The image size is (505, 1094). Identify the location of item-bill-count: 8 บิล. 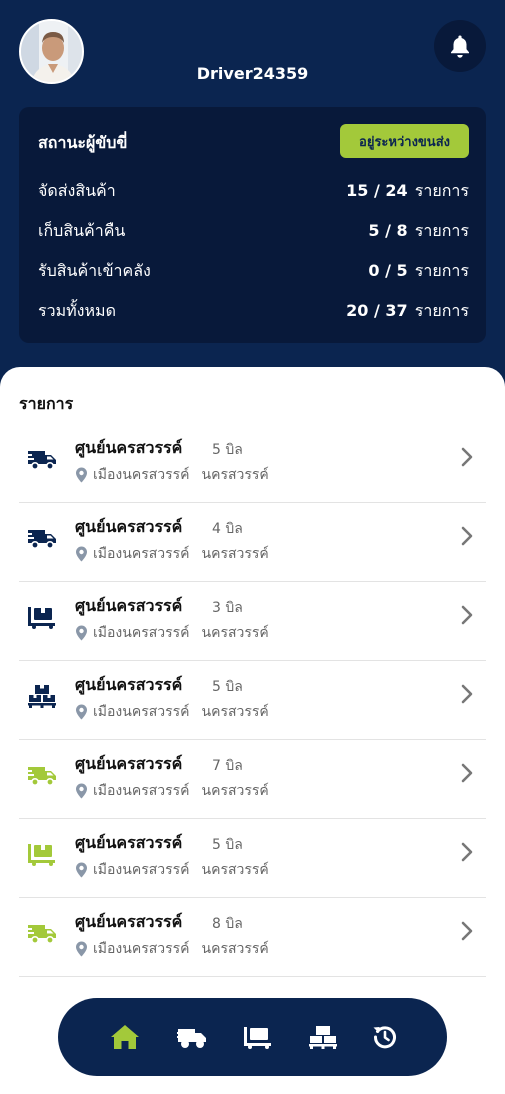
(227, 924).